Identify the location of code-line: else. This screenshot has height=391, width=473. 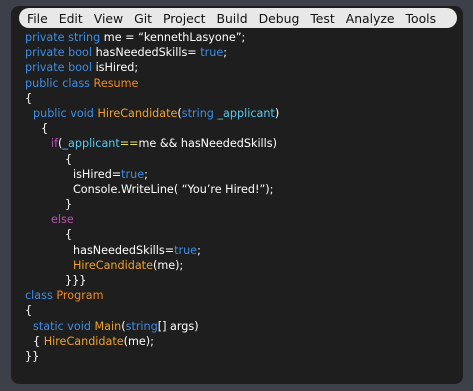
(241, 219).